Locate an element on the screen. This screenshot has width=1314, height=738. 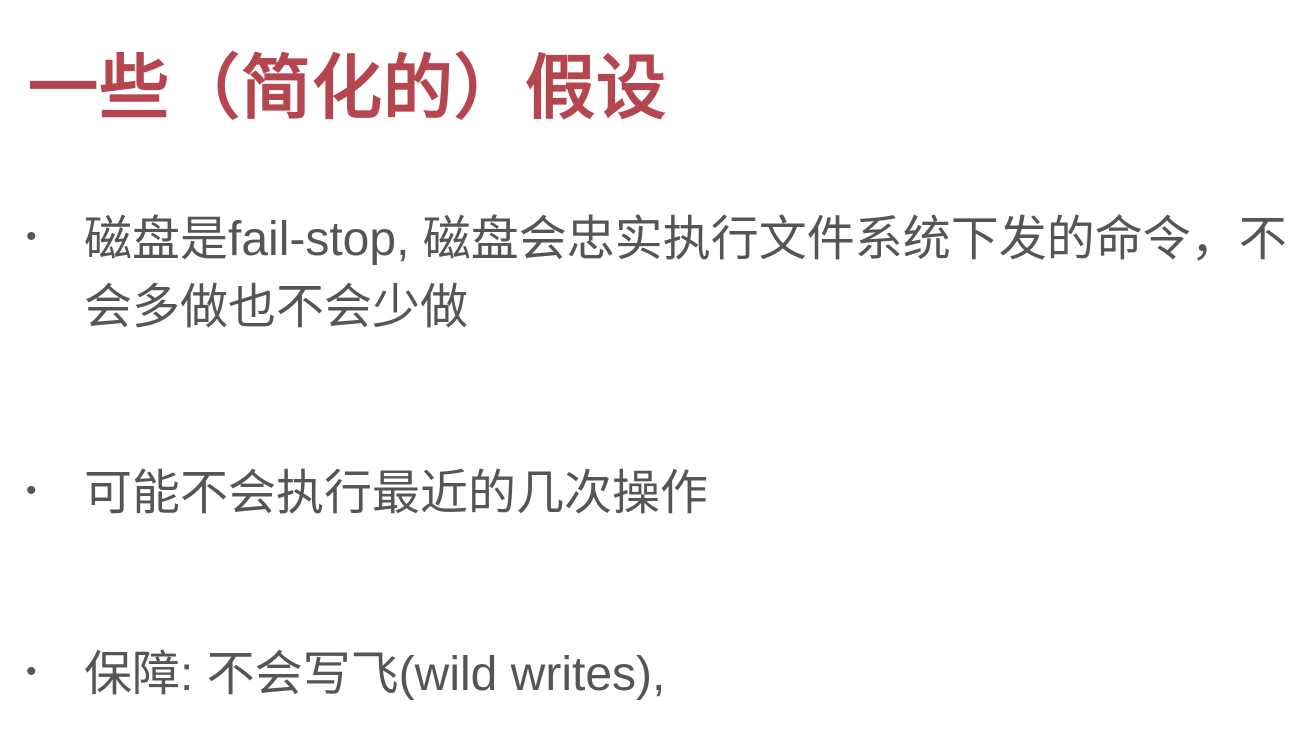
bullet-text: 可能不会执行最近的几次操作 is located at coordinates (396, 493).